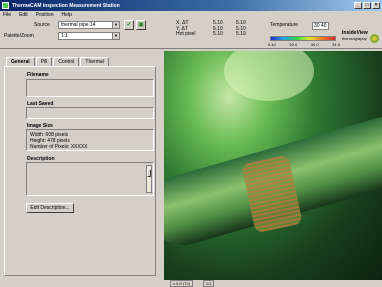  What do you see at coordinates (38, 75) in the screenshot?
I see `filename-label: Filename` at bounding box center [38, 75].